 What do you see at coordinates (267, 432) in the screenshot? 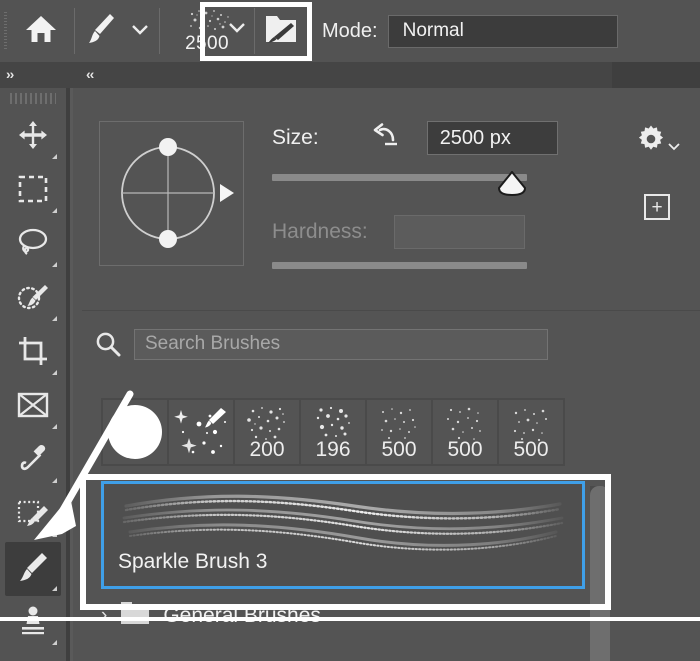
I see `preset-cell-200: 200` at bounding box center [267, 432].